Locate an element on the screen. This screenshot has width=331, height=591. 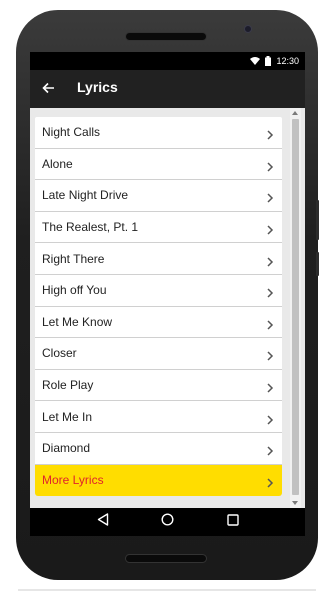
list-item: Role Play is located at coordinates (158, 385).